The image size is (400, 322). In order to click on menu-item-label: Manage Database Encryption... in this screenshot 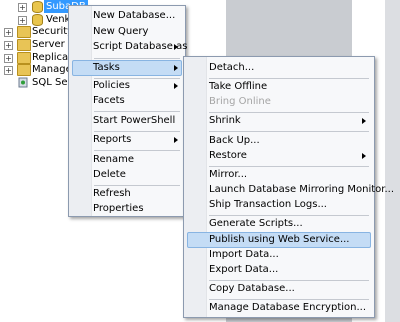, I will do `click(288, 307)`.